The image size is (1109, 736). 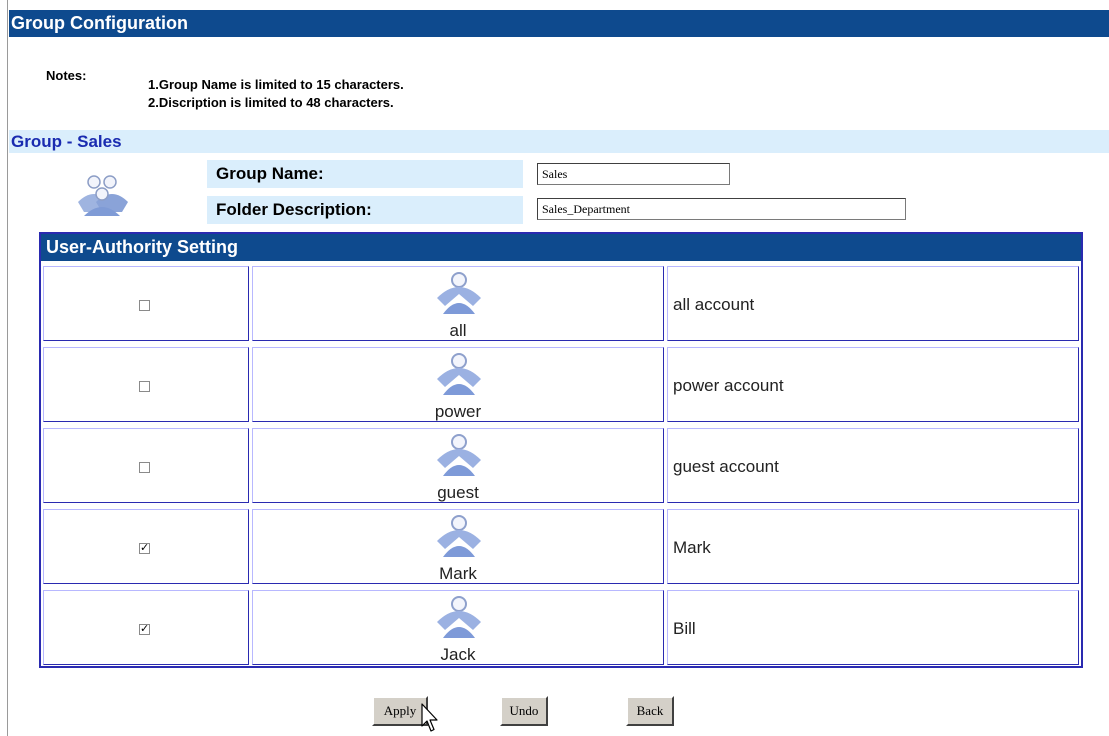 What do you see at coordinates (559, 23) in the screenshot?
I see `page-title: Group Configuration` at bounding box center [559, 23].